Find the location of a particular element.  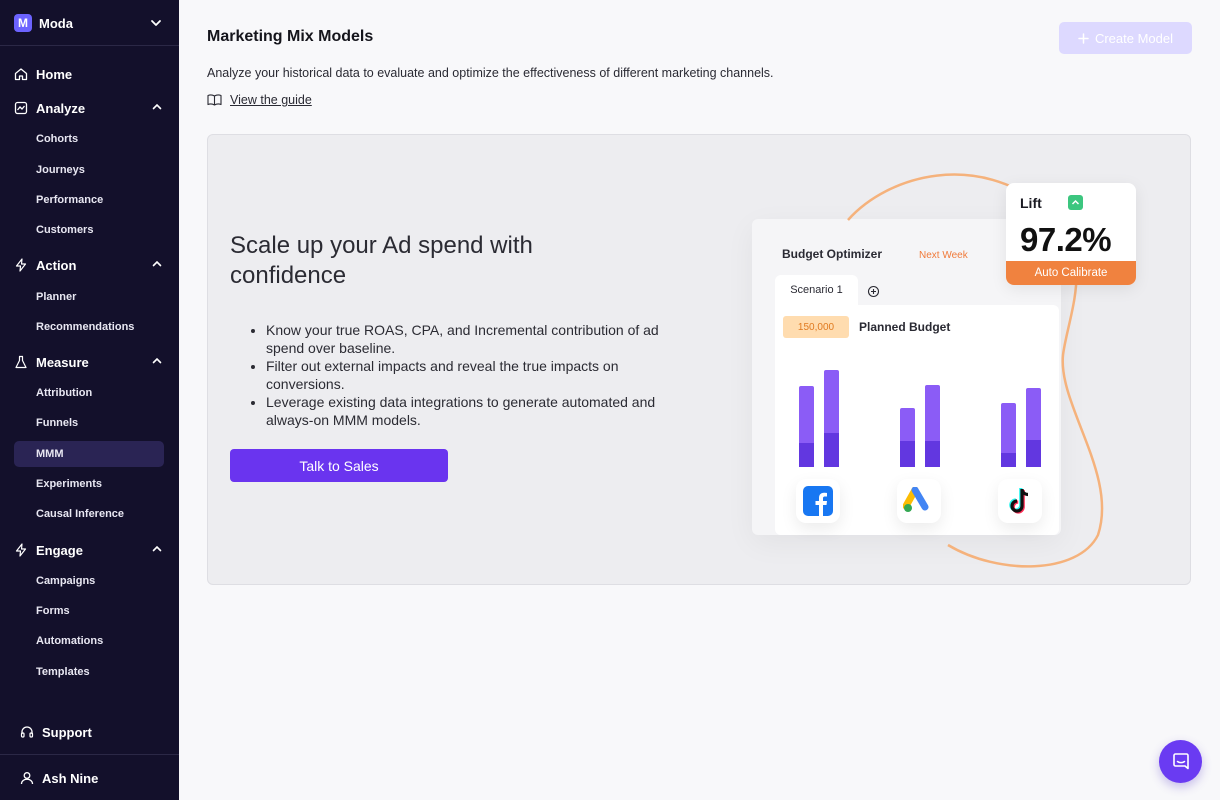

tiktok-icon is located at coordinates (1020, 501).